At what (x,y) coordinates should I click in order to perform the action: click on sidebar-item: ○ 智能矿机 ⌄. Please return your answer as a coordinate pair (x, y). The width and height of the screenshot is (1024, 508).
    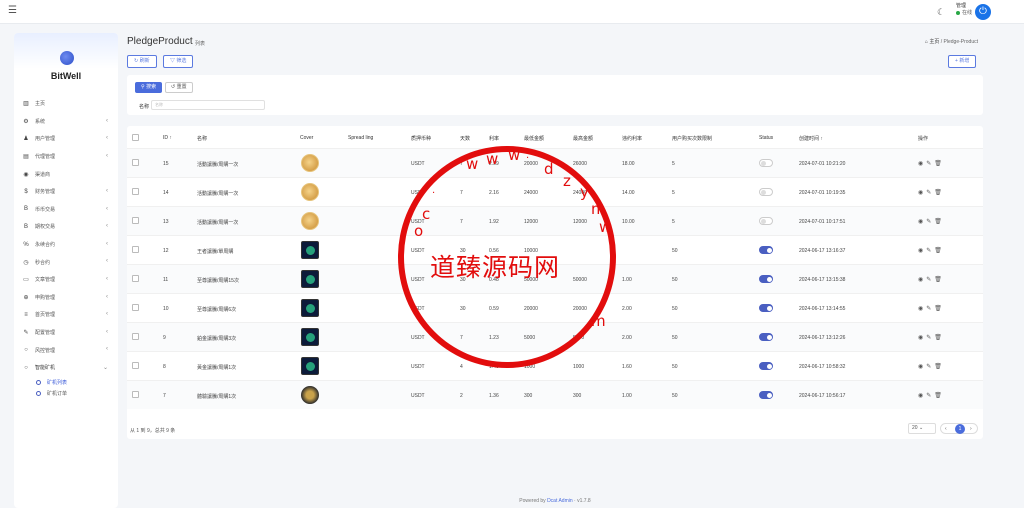
    Looking at the image, I should click on (66, 368).